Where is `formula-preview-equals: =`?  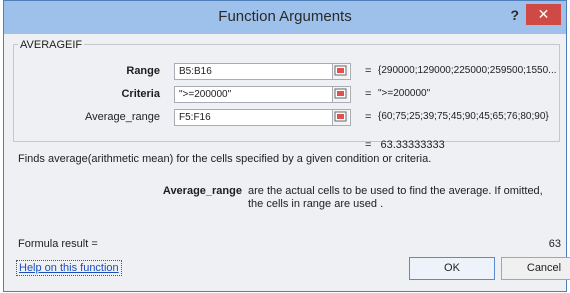 formula-preview-equals: = is located at coordinates (368, 145).